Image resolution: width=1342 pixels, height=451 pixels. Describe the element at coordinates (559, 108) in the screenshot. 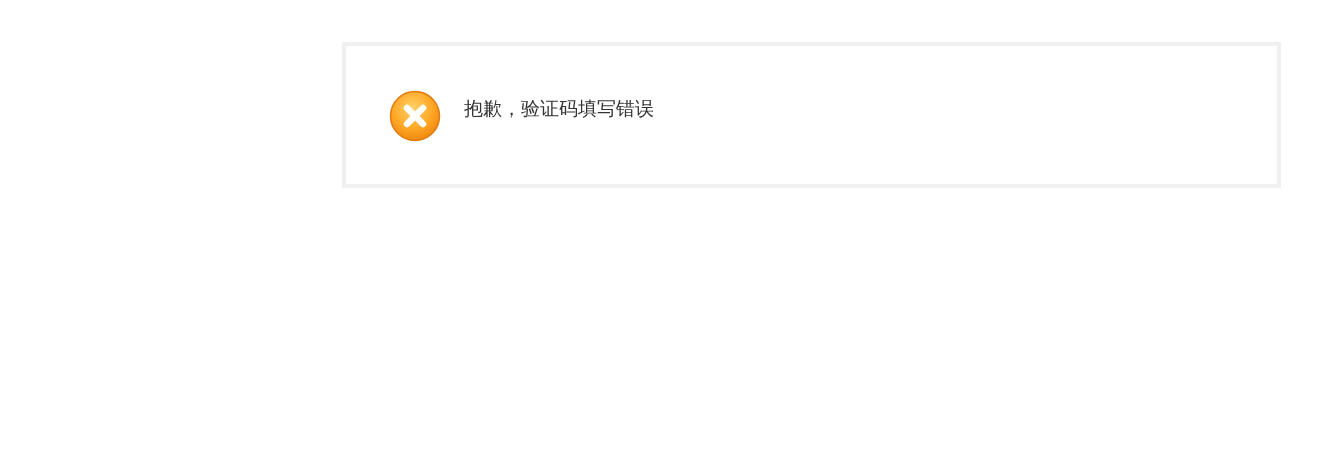

I see `error-message: 抱歉，验证码填写错误` at that location.